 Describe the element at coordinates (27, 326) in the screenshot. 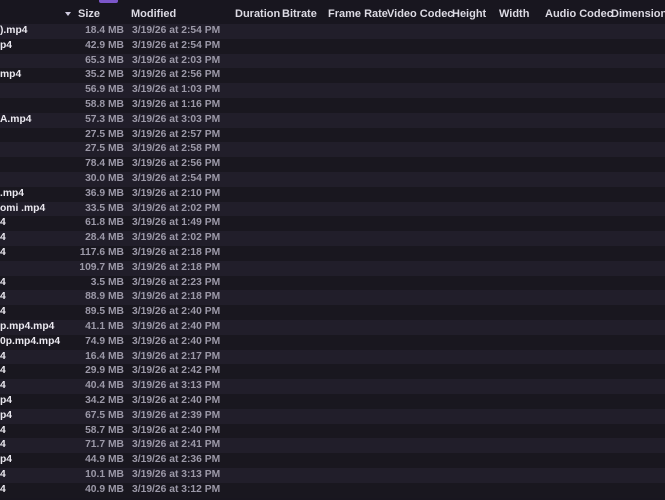

I see `file-name-cell: p.mp4.mp4` at that location.